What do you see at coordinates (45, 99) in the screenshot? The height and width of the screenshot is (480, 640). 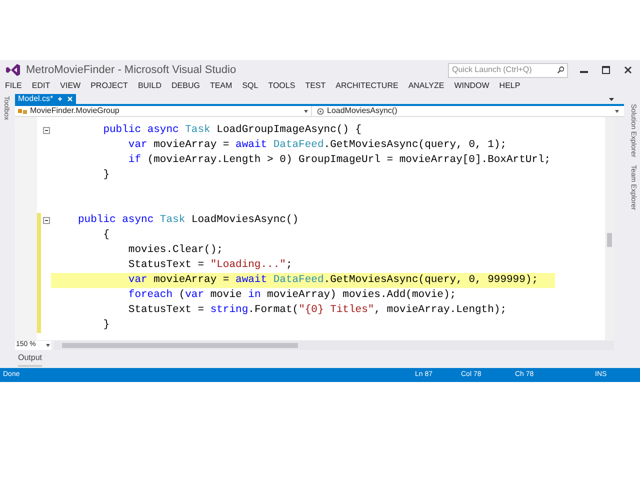 I see `document-tab: Model.cs*` at bounding box center [45, 99].